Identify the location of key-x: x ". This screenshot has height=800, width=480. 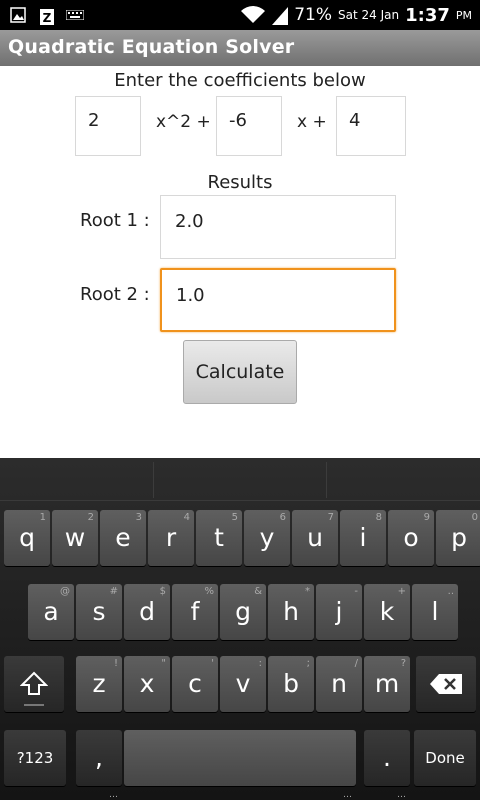
(147, 684).